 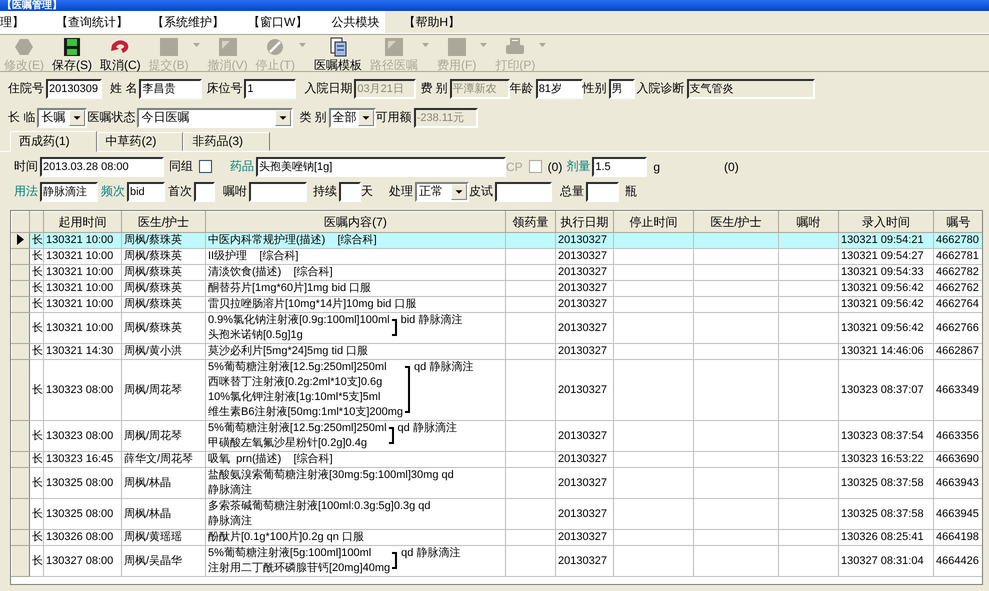 I want to click on field-label: 总量, so click(x=572, y=191).